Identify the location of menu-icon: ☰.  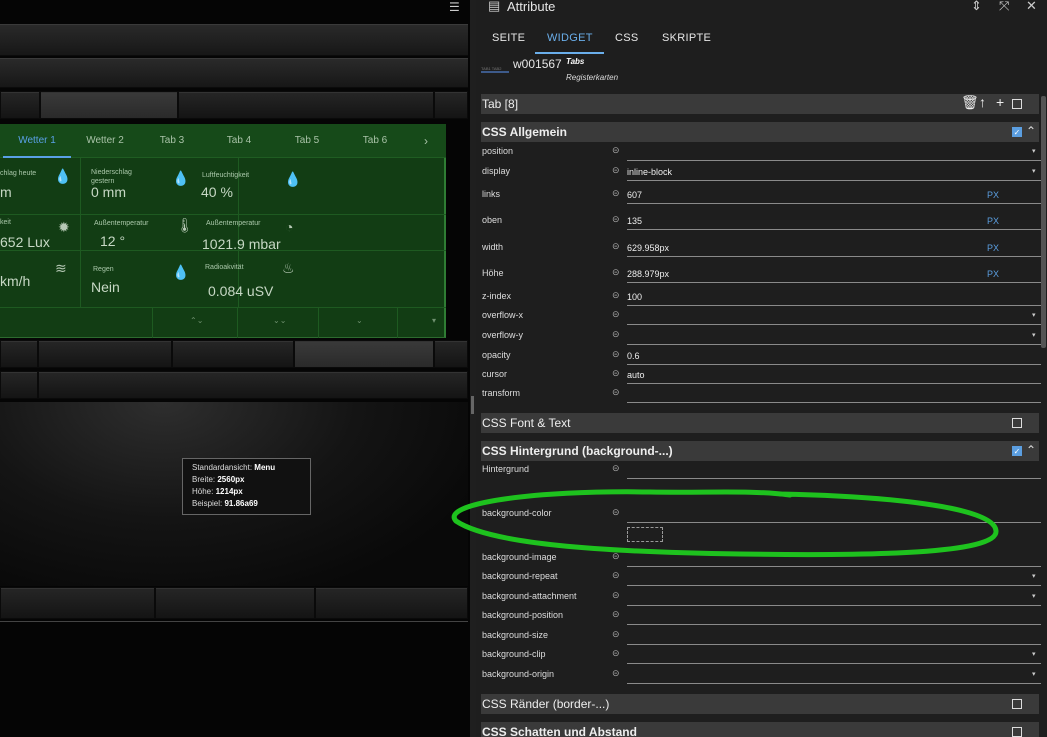
(456, 7).